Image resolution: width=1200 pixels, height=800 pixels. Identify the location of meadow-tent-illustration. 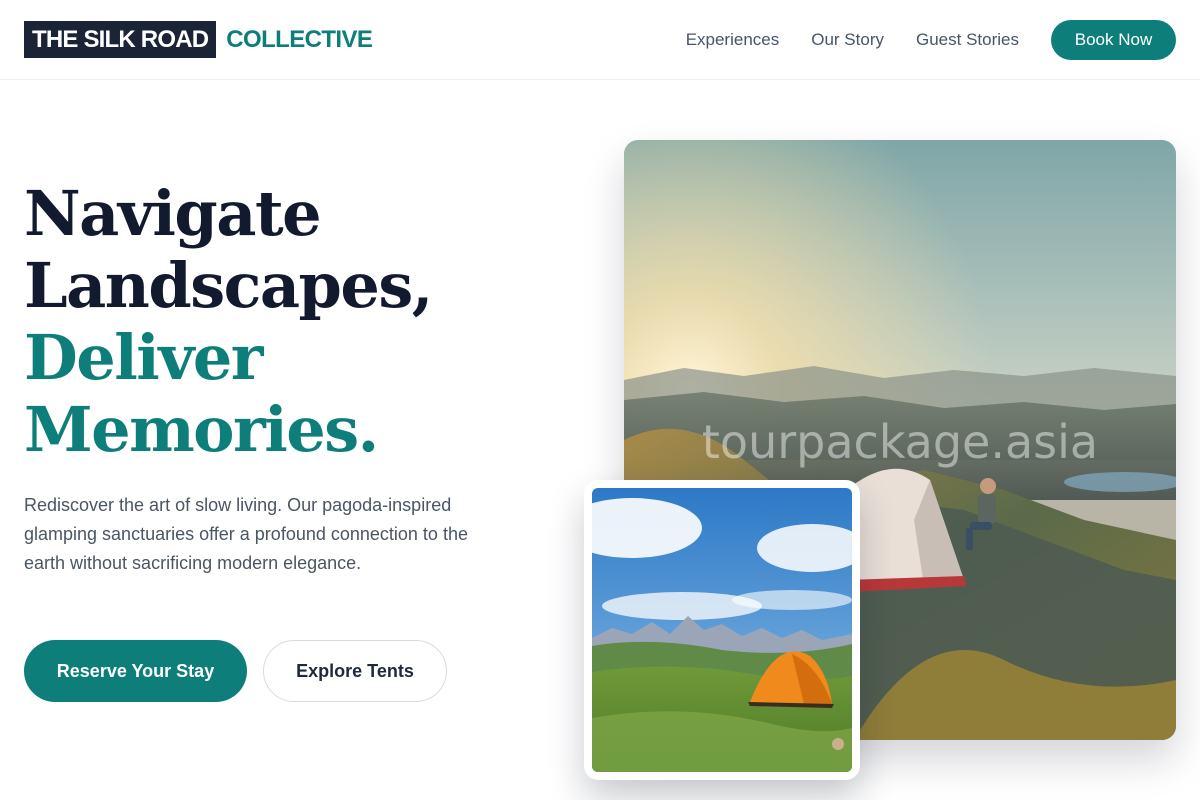
(722, 630).